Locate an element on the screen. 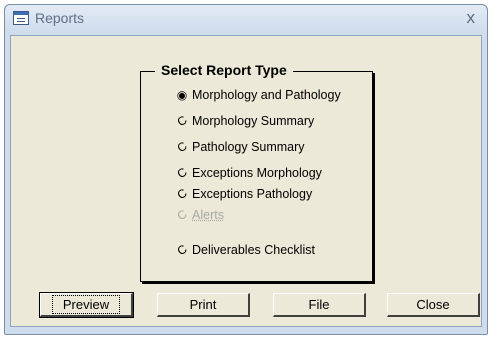 This screenshot has width=492, height=339. preview-button: Preview is located at coordinates (86, 305).